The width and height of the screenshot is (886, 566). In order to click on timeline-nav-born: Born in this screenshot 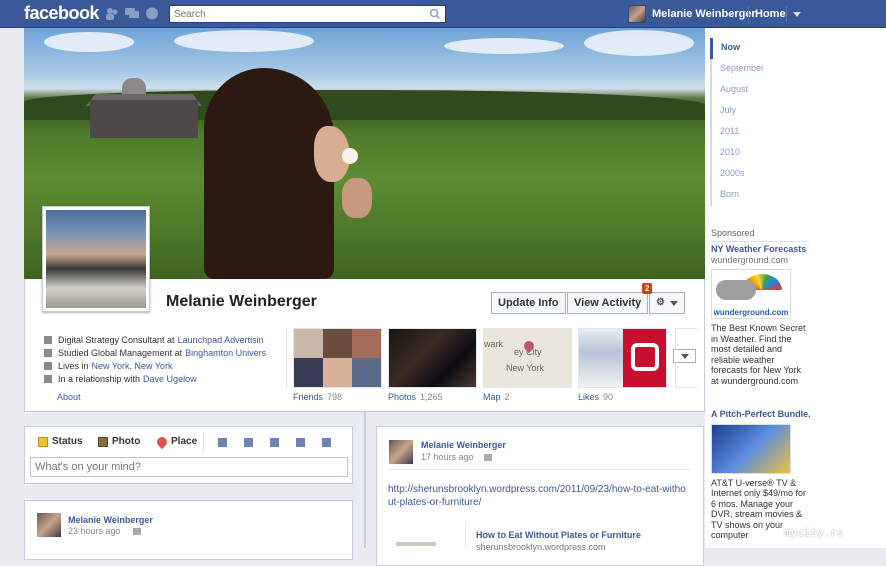, I will do `click(741, 195)`.